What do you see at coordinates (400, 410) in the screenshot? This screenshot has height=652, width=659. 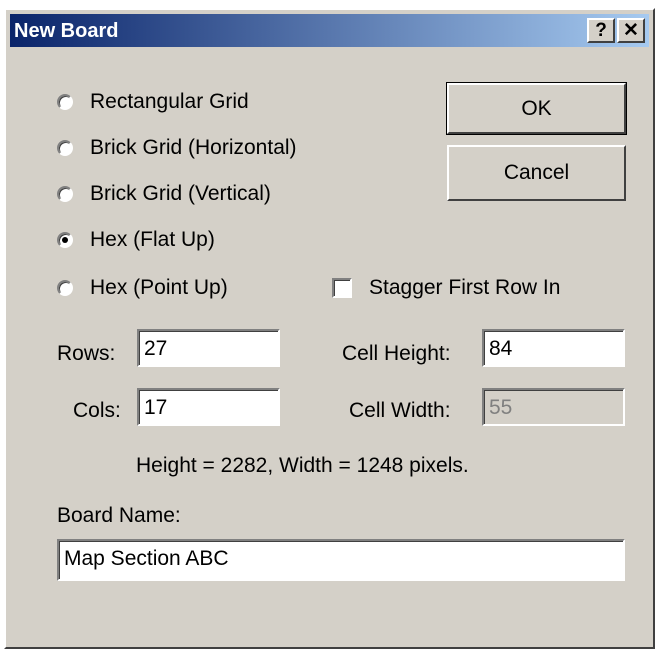 I see `cell-width-label: Cell Width:` at bounding box center [400, 410].